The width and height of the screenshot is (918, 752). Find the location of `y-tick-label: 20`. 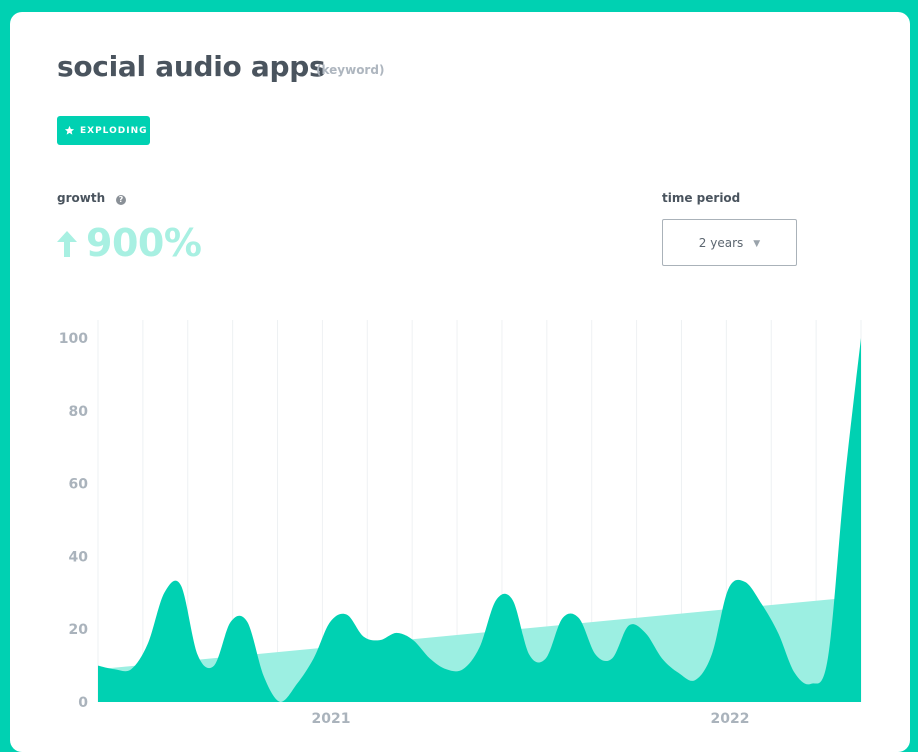

y-tick-label: 20 is located at coordinates (79, 630).